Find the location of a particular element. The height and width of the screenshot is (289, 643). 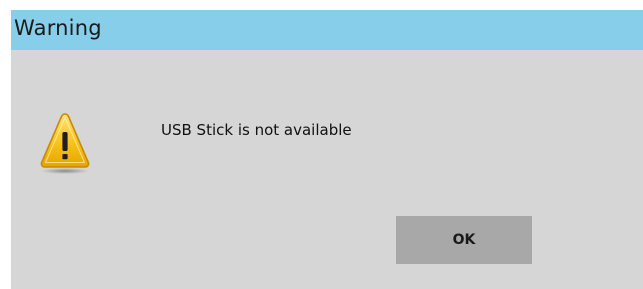

dialog-title: Warning is located at coordinates (58, 28).